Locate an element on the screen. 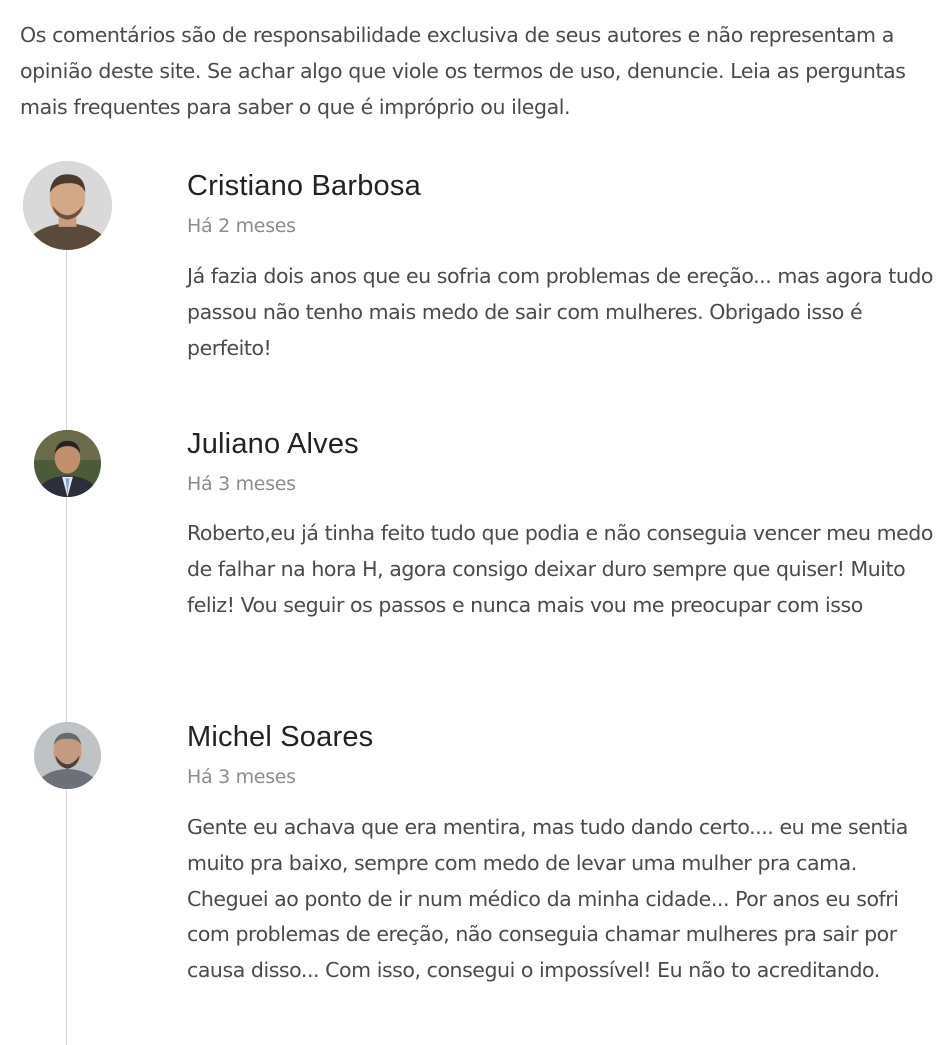 This screenshot has width=952, height=1045. thread-line is located at coordinates (66, 625).